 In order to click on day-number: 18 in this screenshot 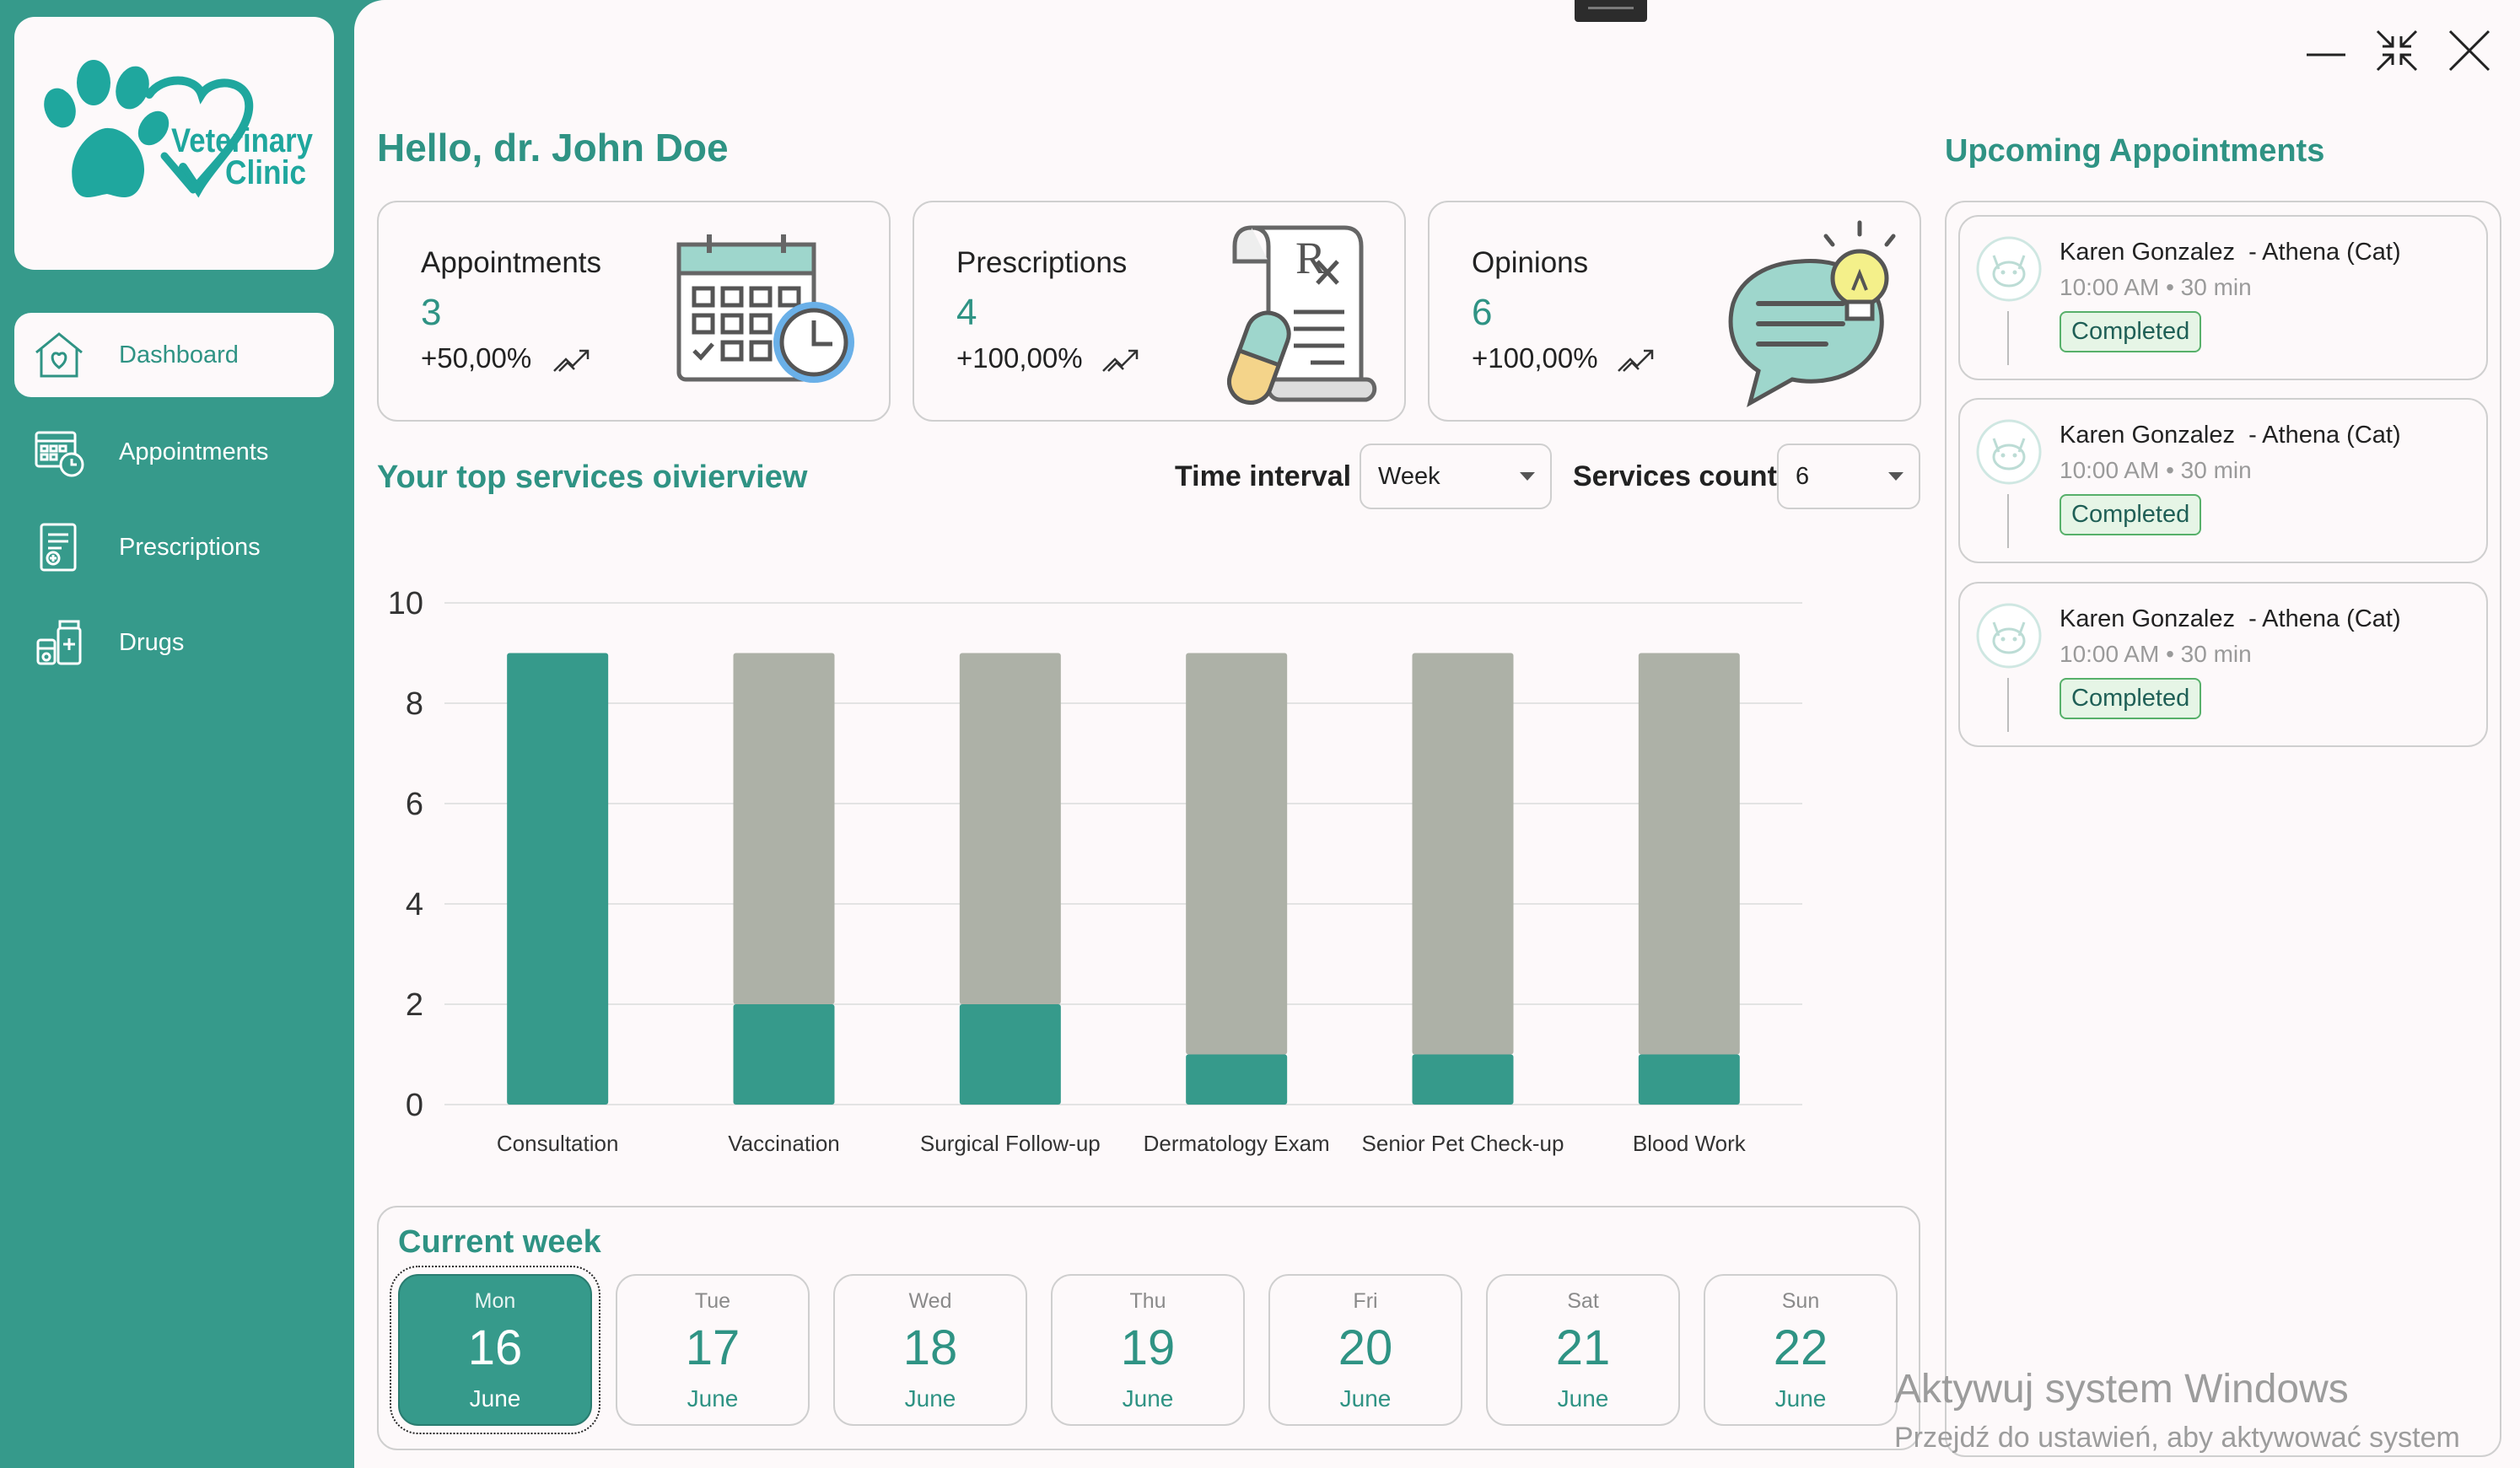, I will do `click(930, 1347)`.